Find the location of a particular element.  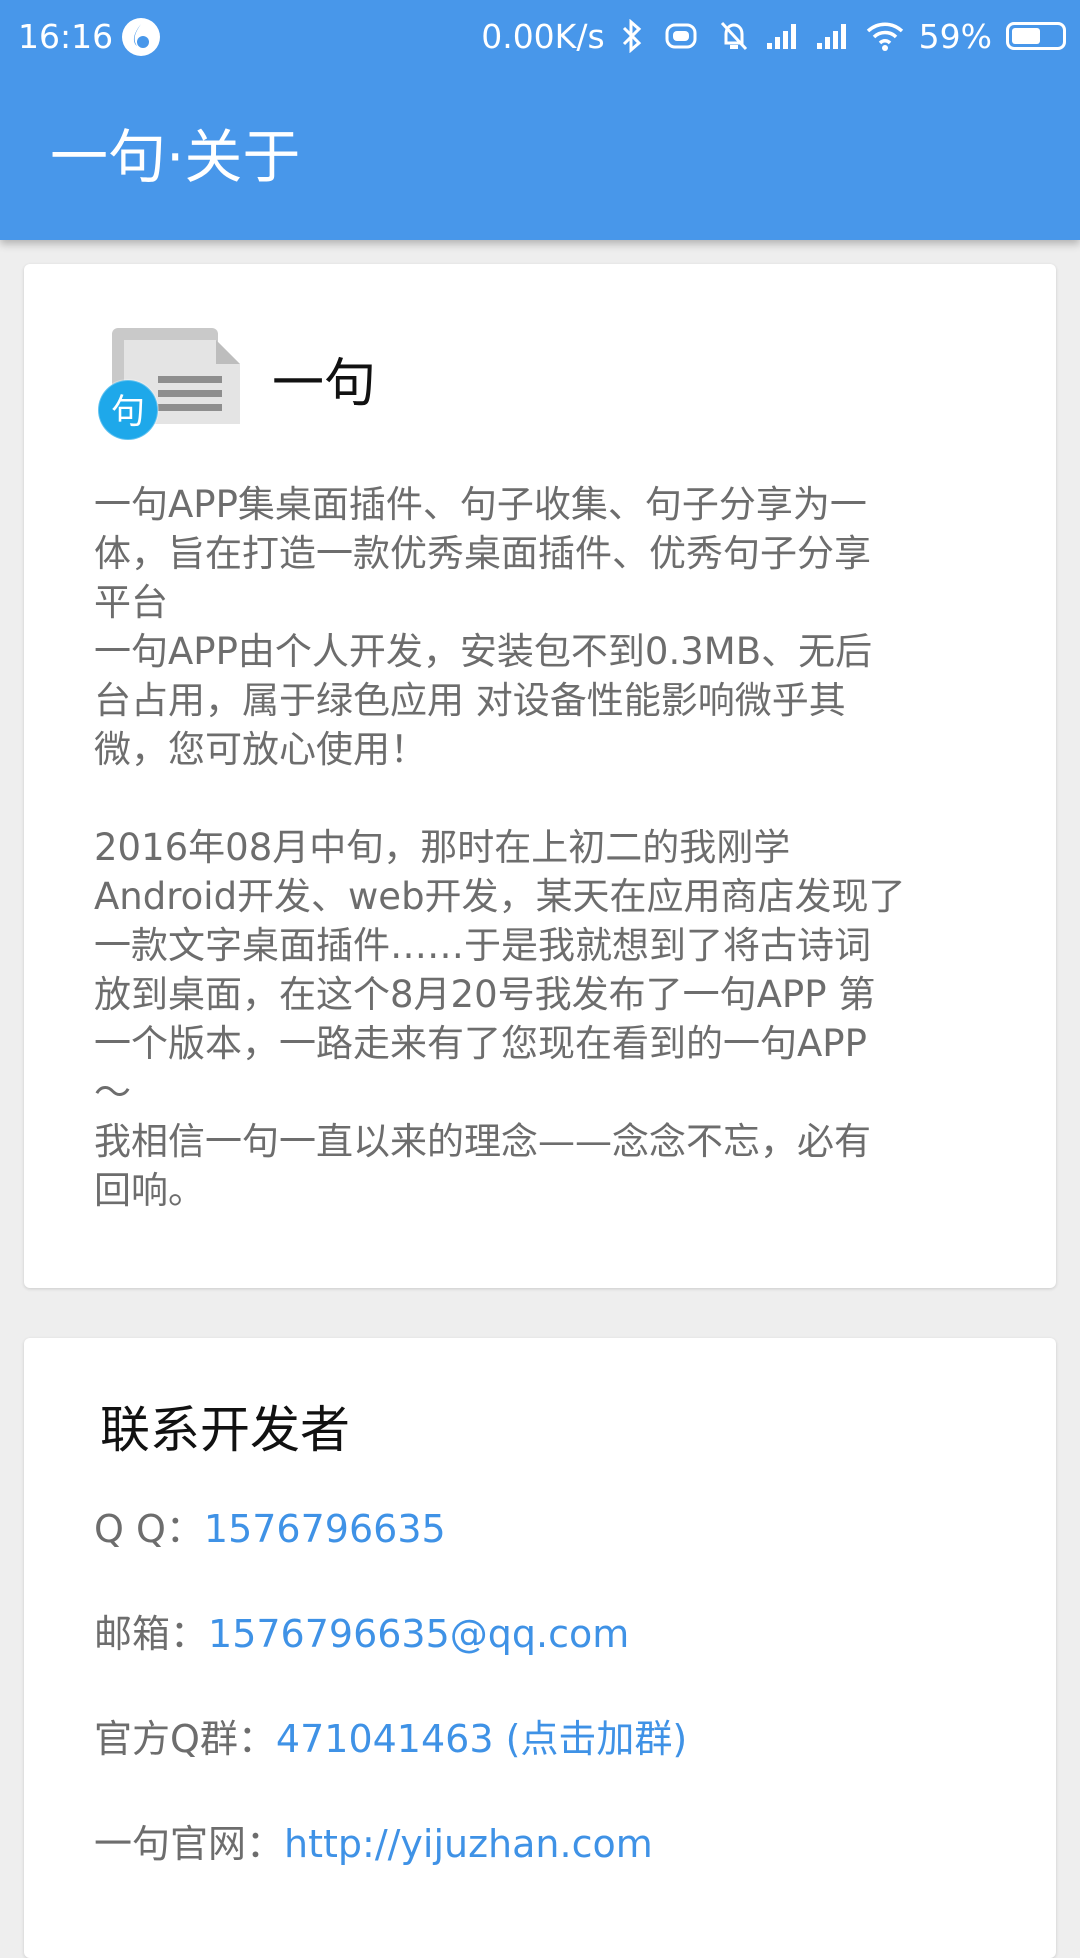

email-link: 1576796635@qq.com is located at coordinates (418, 1634).